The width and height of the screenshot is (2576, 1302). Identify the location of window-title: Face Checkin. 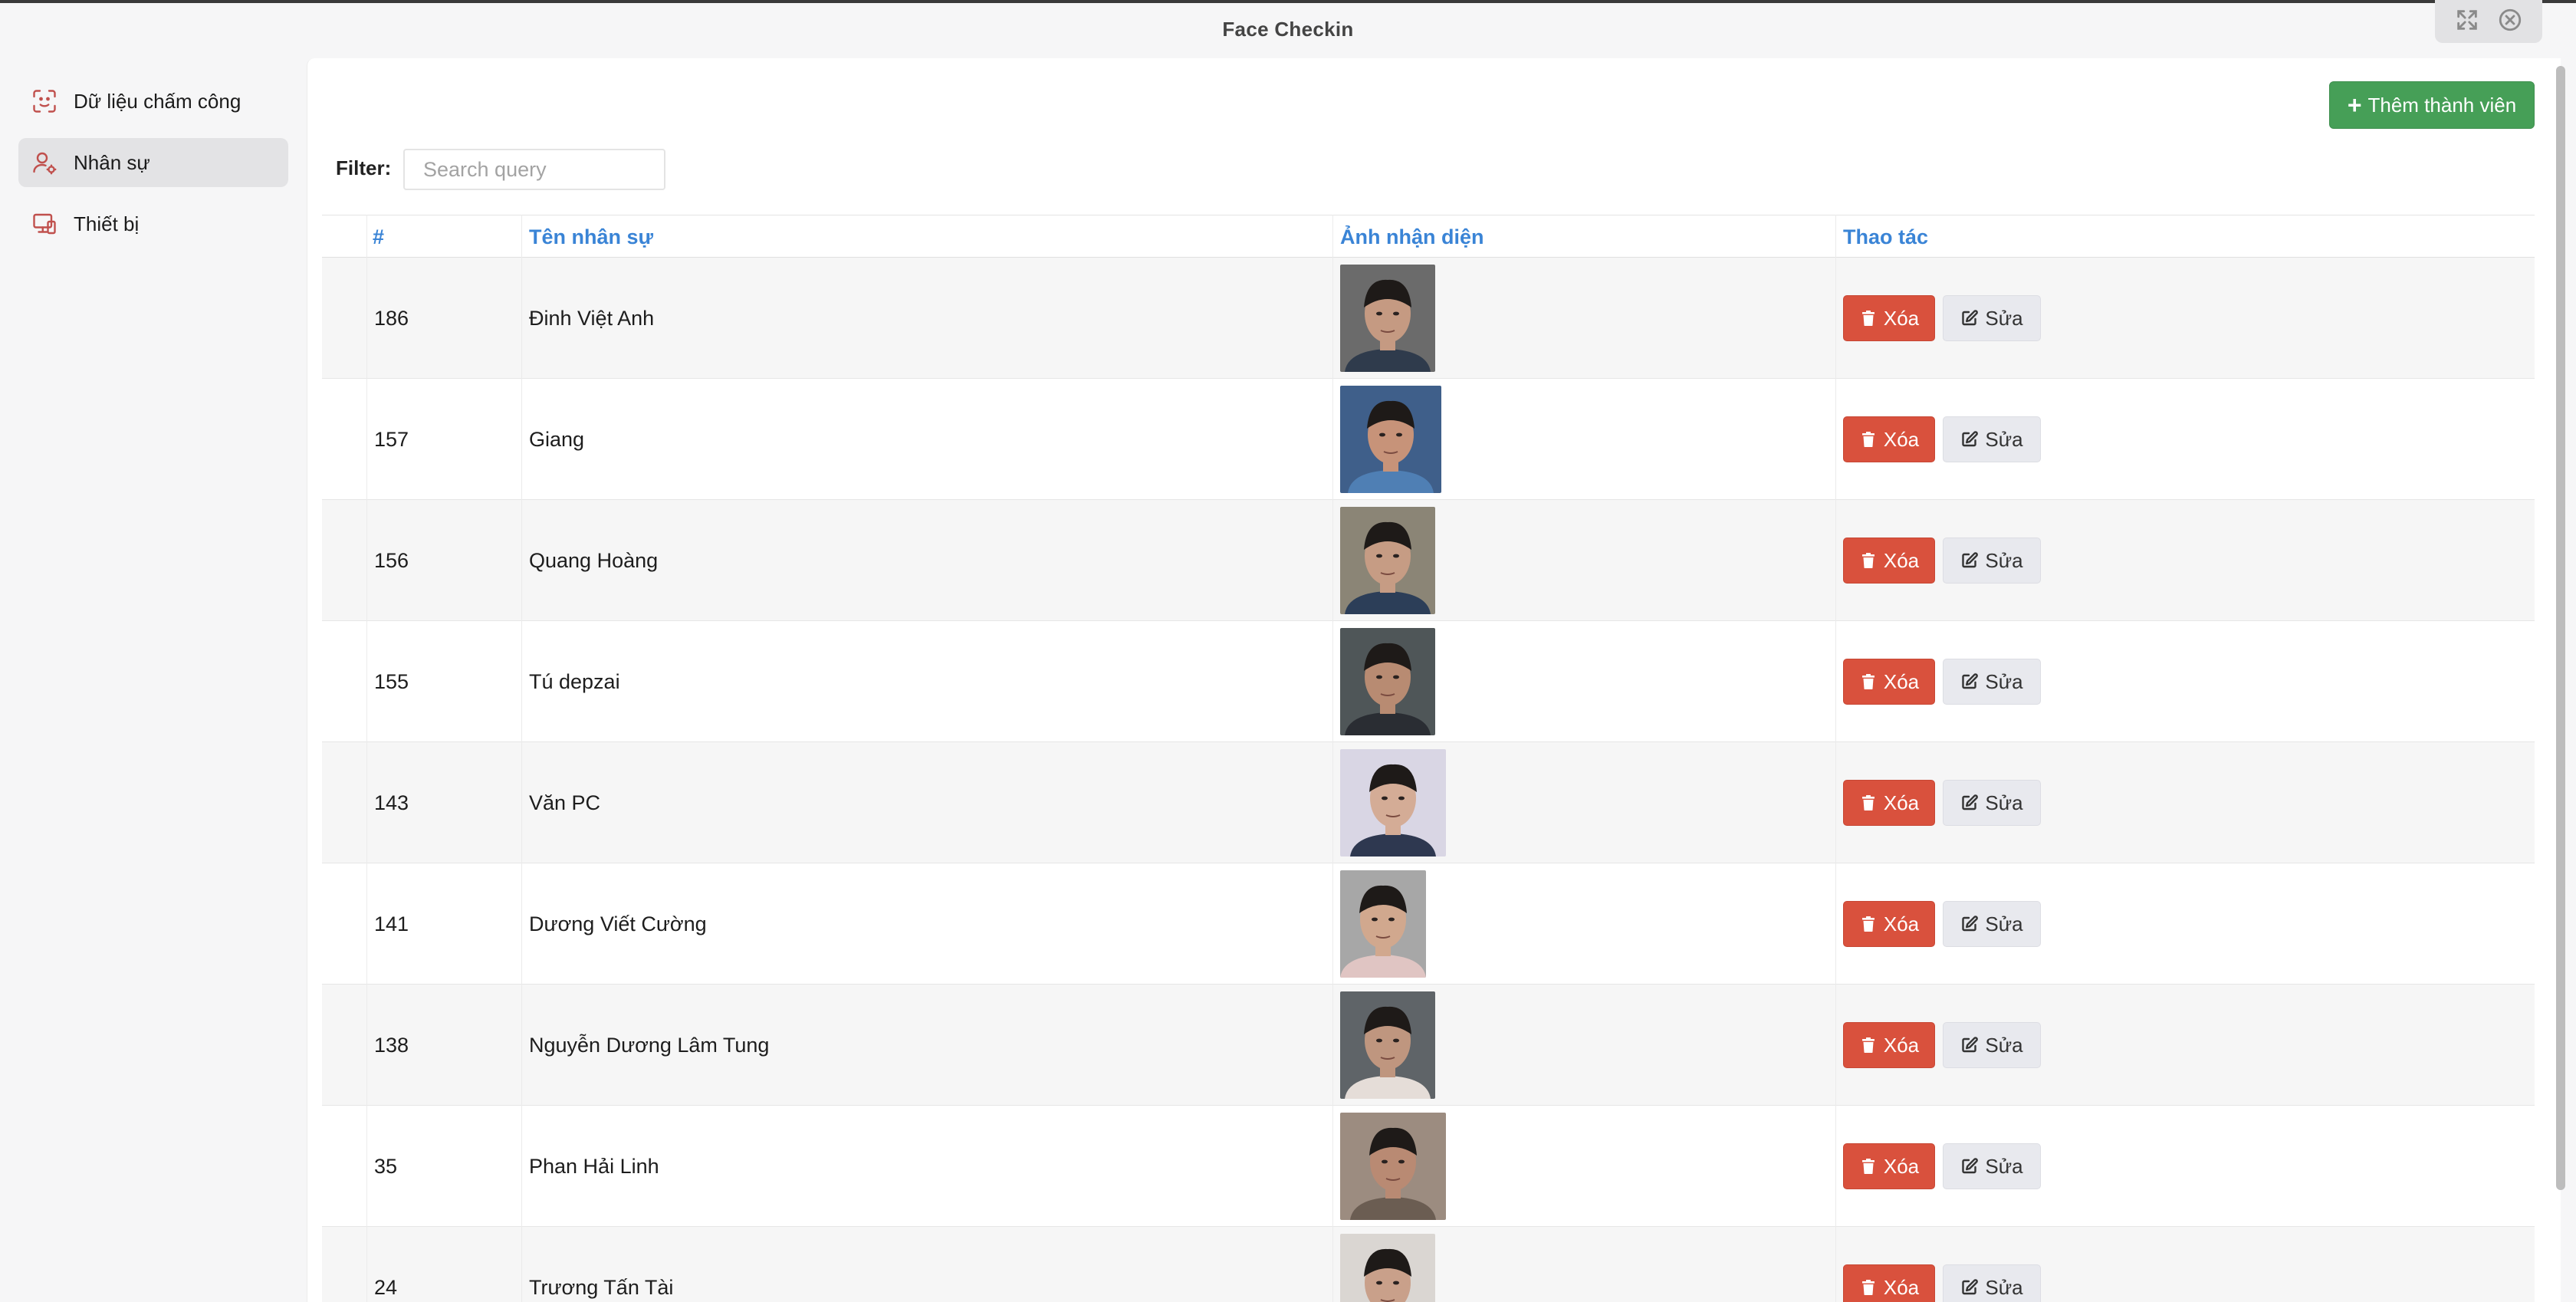
(1288, 29).